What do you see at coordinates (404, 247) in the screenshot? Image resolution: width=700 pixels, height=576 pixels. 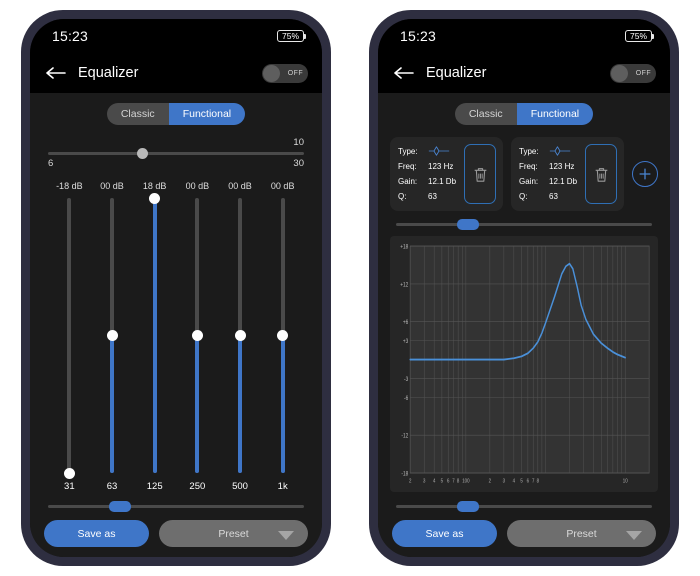 I see `svg-text: +18` at bounding box center [404, 247].